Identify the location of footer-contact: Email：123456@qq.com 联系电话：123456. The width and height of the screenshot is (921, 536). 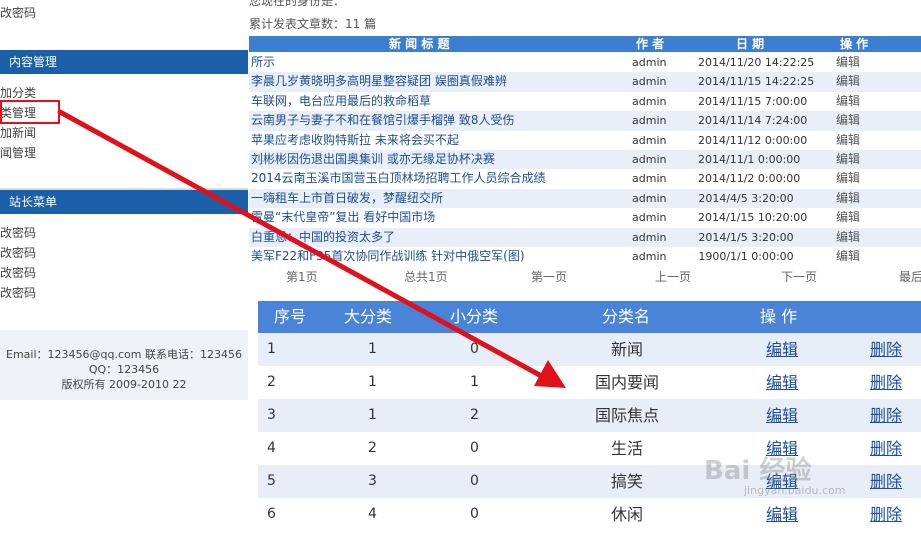
(124, 354).